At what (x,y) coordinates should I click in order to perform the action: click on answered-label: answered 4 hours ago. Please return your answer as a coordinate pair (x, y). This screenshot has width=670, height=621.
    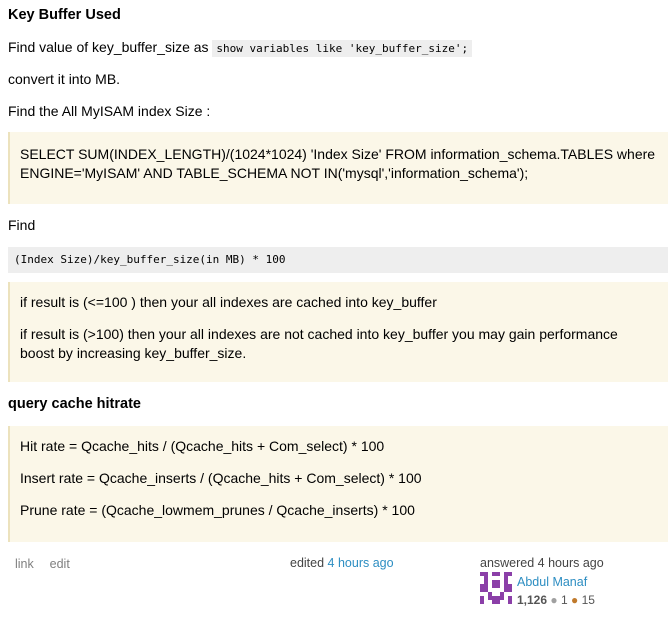
    Looking at the image, I should click on (542, 563).